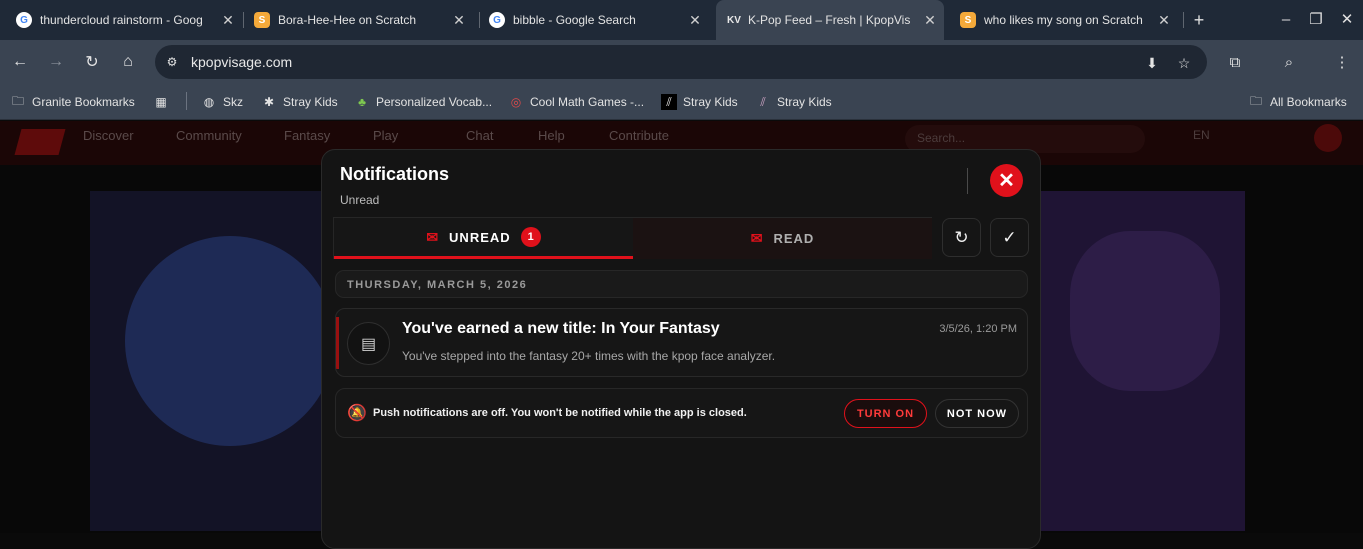 The image size is (1363, 549). I want to click on home-icon: ⌂, so click(128, 62).